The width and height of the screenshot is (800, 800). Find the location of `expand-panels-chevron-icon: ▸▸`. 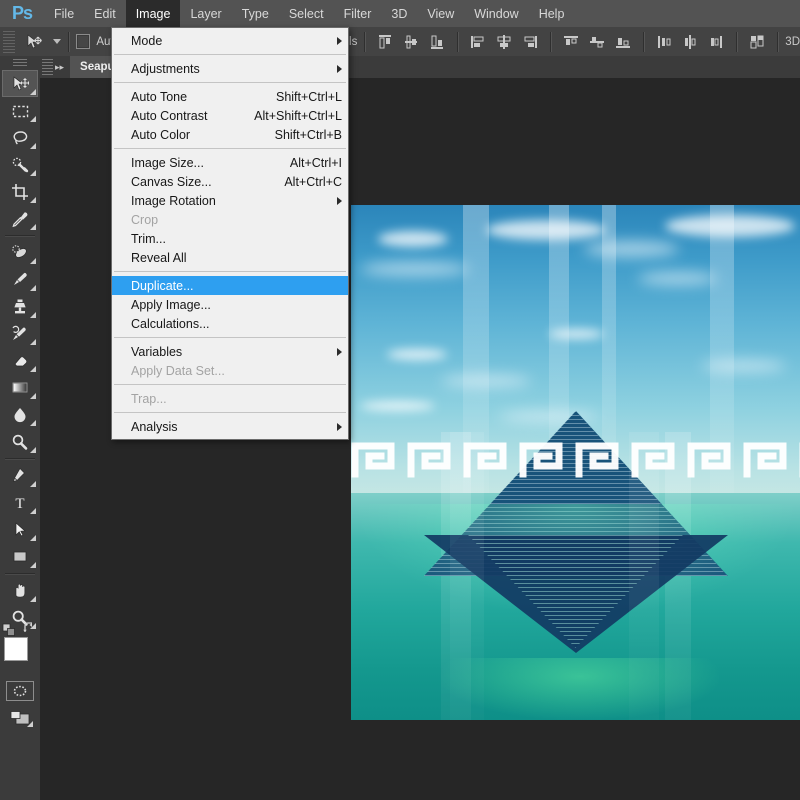

expand-panels-chevron-icon: ▸▸ is located at coordinates (59, 67).